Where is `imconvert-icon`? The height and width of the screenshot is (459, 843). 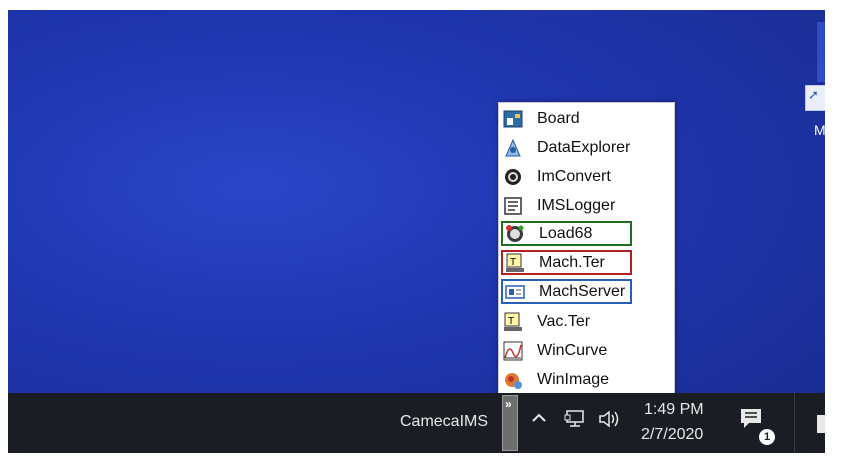
imconvert-icon is located at coordinates (513, 177).